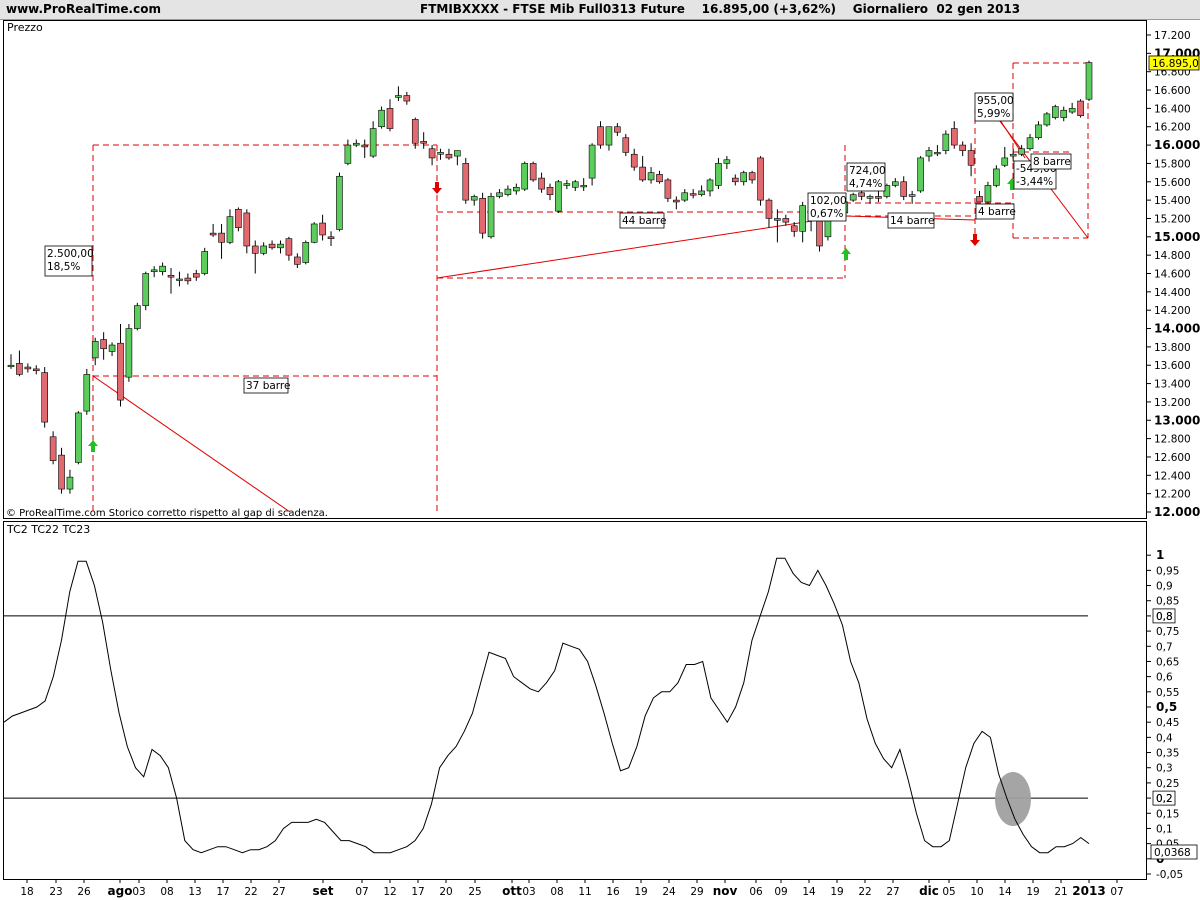 The width and height of the screenshot is (1200, 900). Describe the element at coordinates (1167, 662) in the screenshot. I see `oscillator-tick-label: 0,65` at that location.